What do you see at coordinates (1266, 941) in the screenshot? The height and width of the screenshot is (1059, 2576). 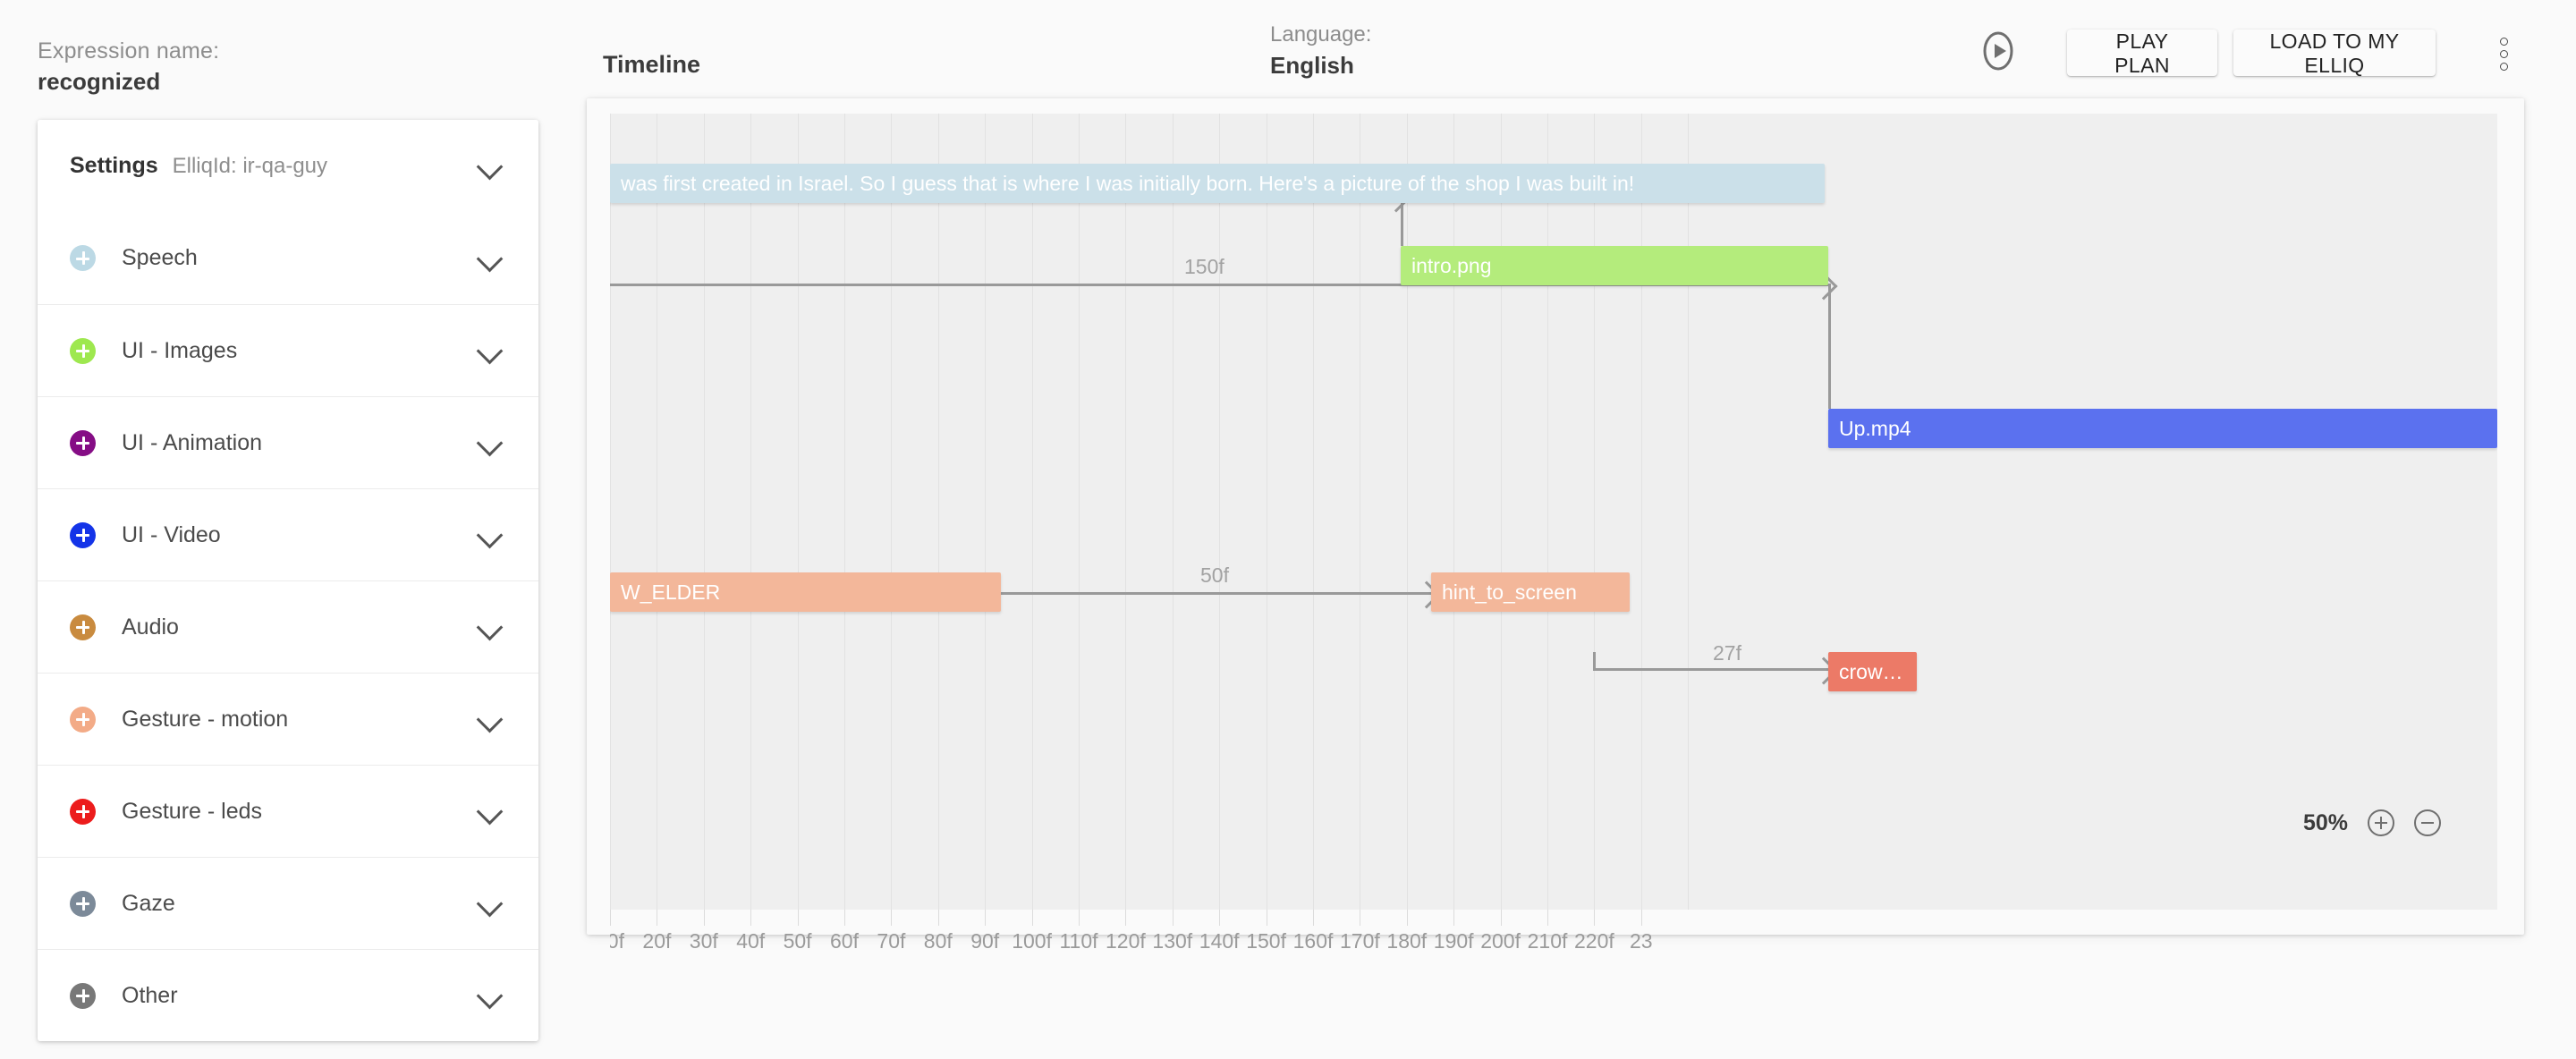 I see `ruler-tick-label: 150f` at bounding box center [1266, 941].